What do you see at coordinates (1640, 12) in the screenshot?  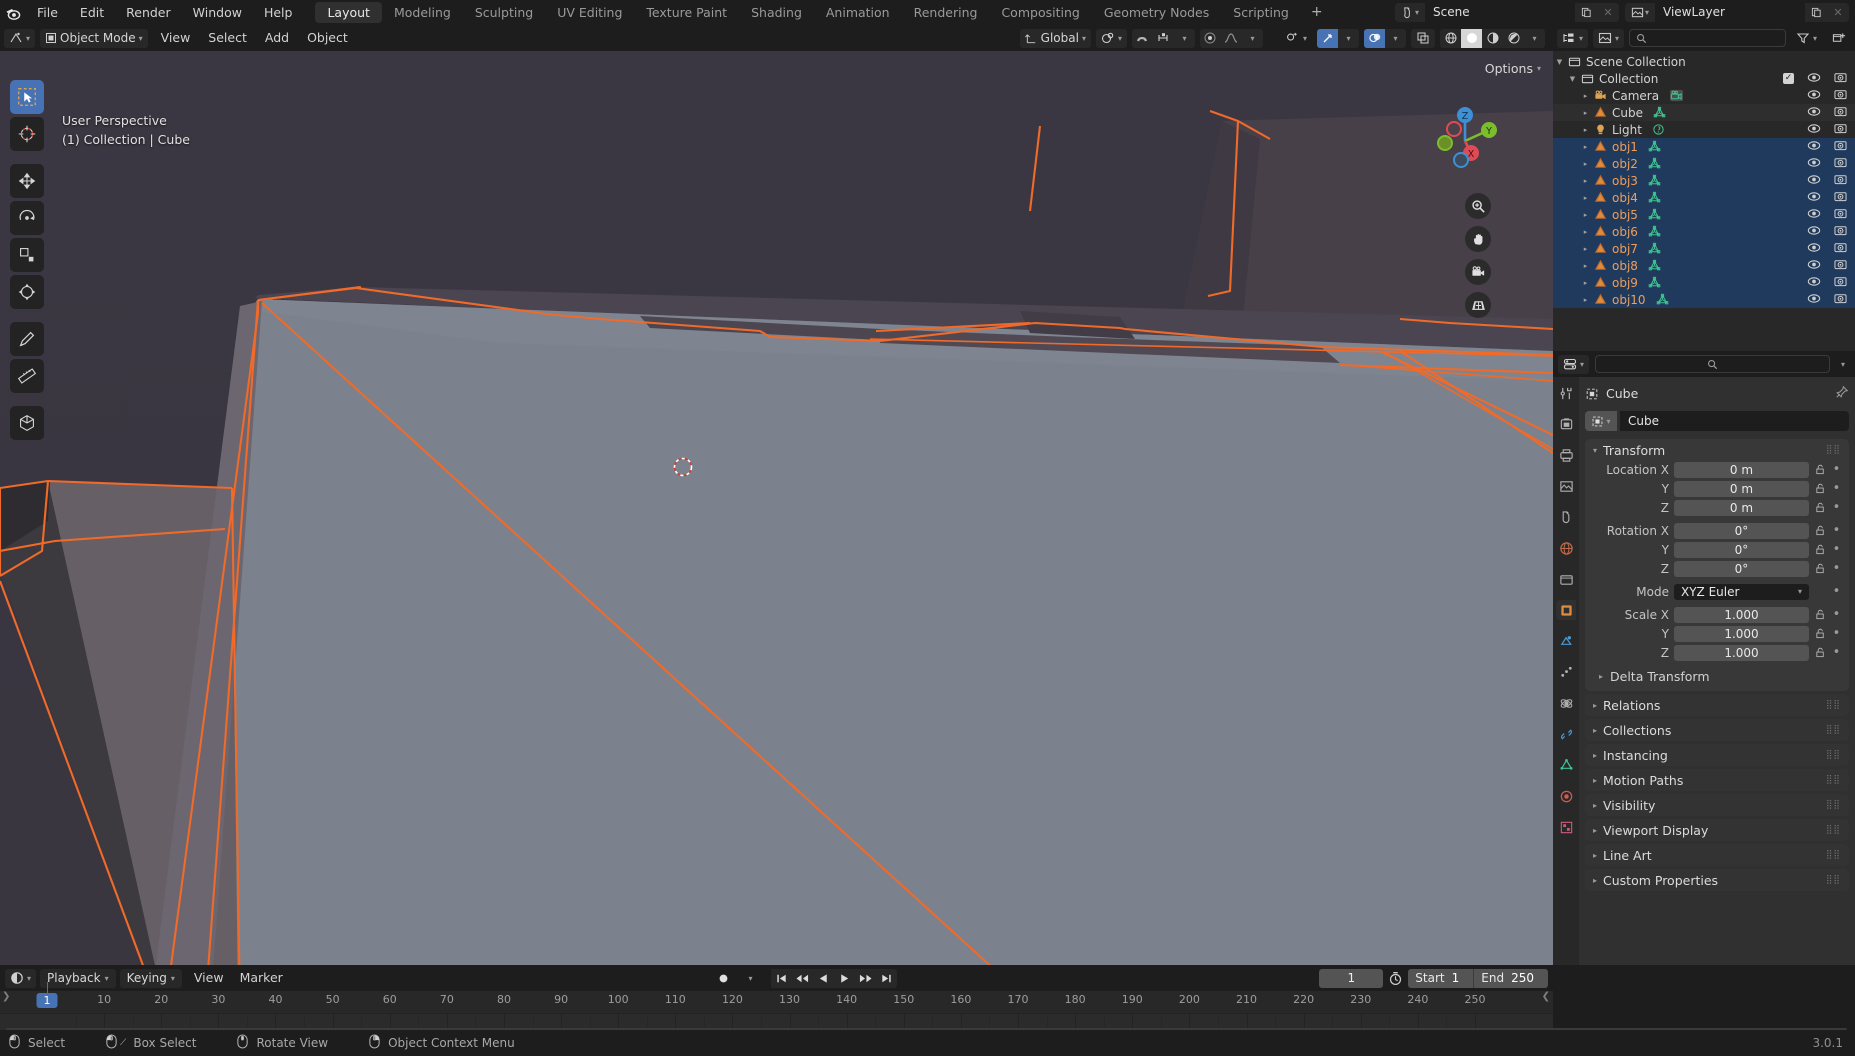 I see `viewlayer-icon: ▾` at bounding box center [1640, 12].